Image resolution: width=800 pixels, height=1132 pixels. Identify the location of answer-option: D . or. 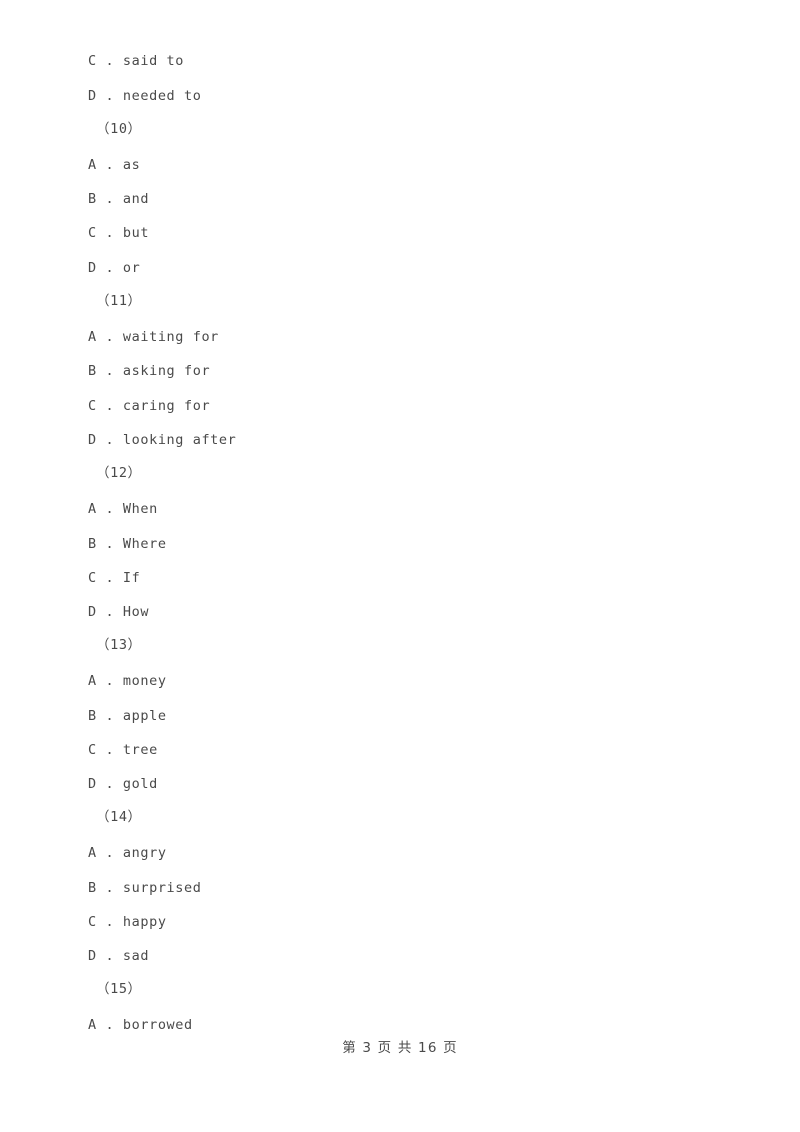
(114, 268).